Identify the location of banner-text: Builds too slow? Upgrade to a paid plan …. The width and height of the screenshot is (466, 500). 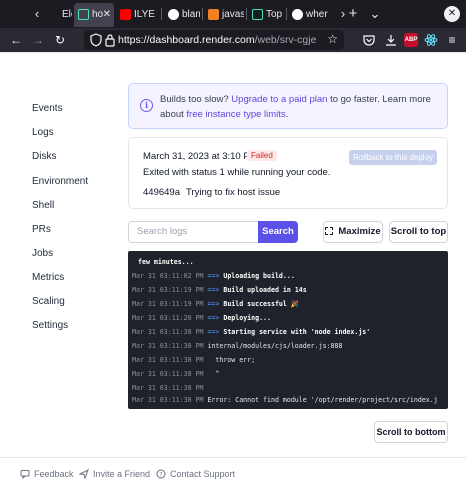
(301, 107).